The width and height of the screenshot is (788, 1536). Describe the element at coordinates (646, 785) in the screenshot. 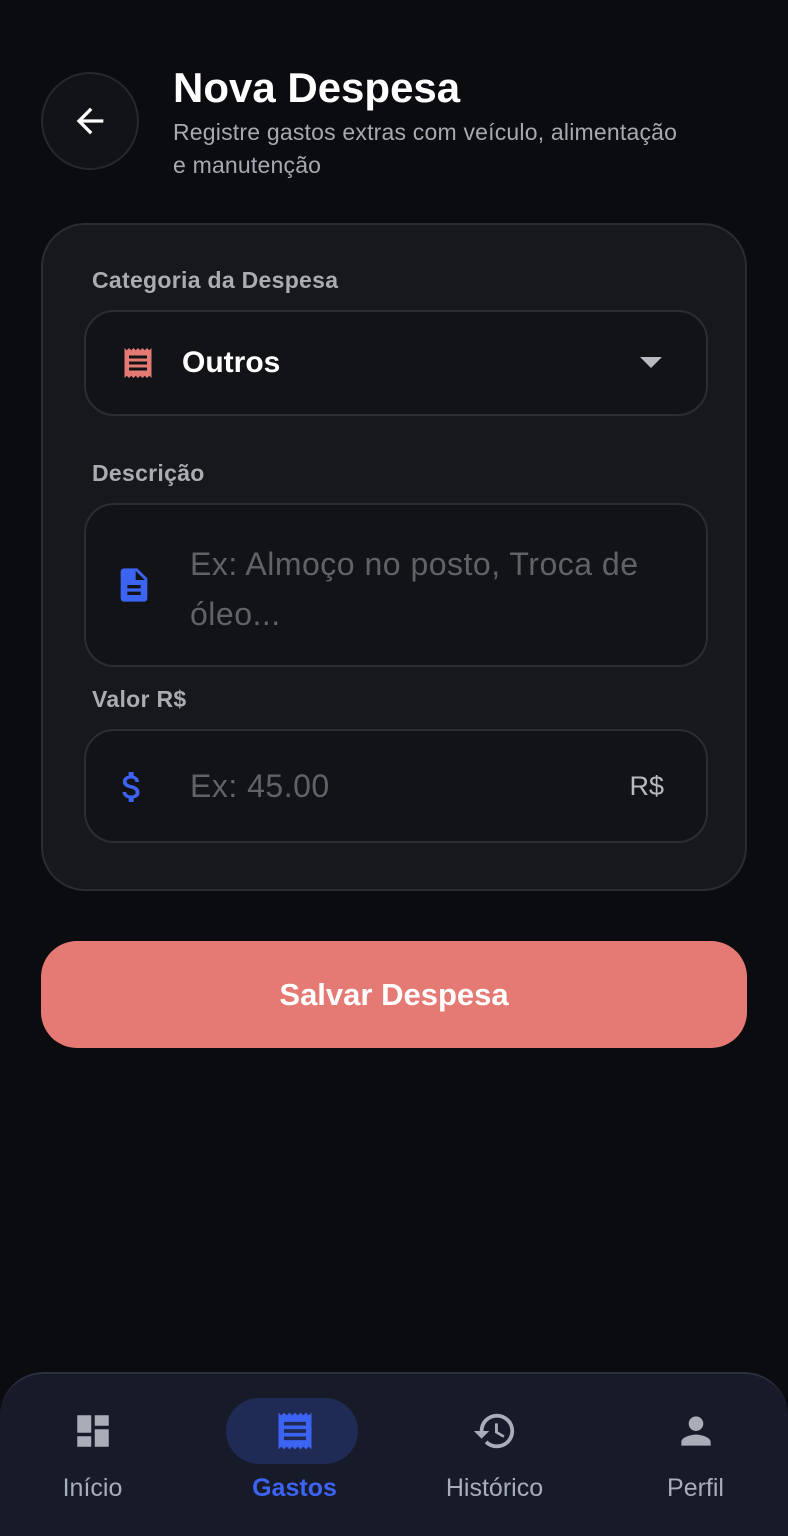

I see `currency-suffix: R$` at that location.